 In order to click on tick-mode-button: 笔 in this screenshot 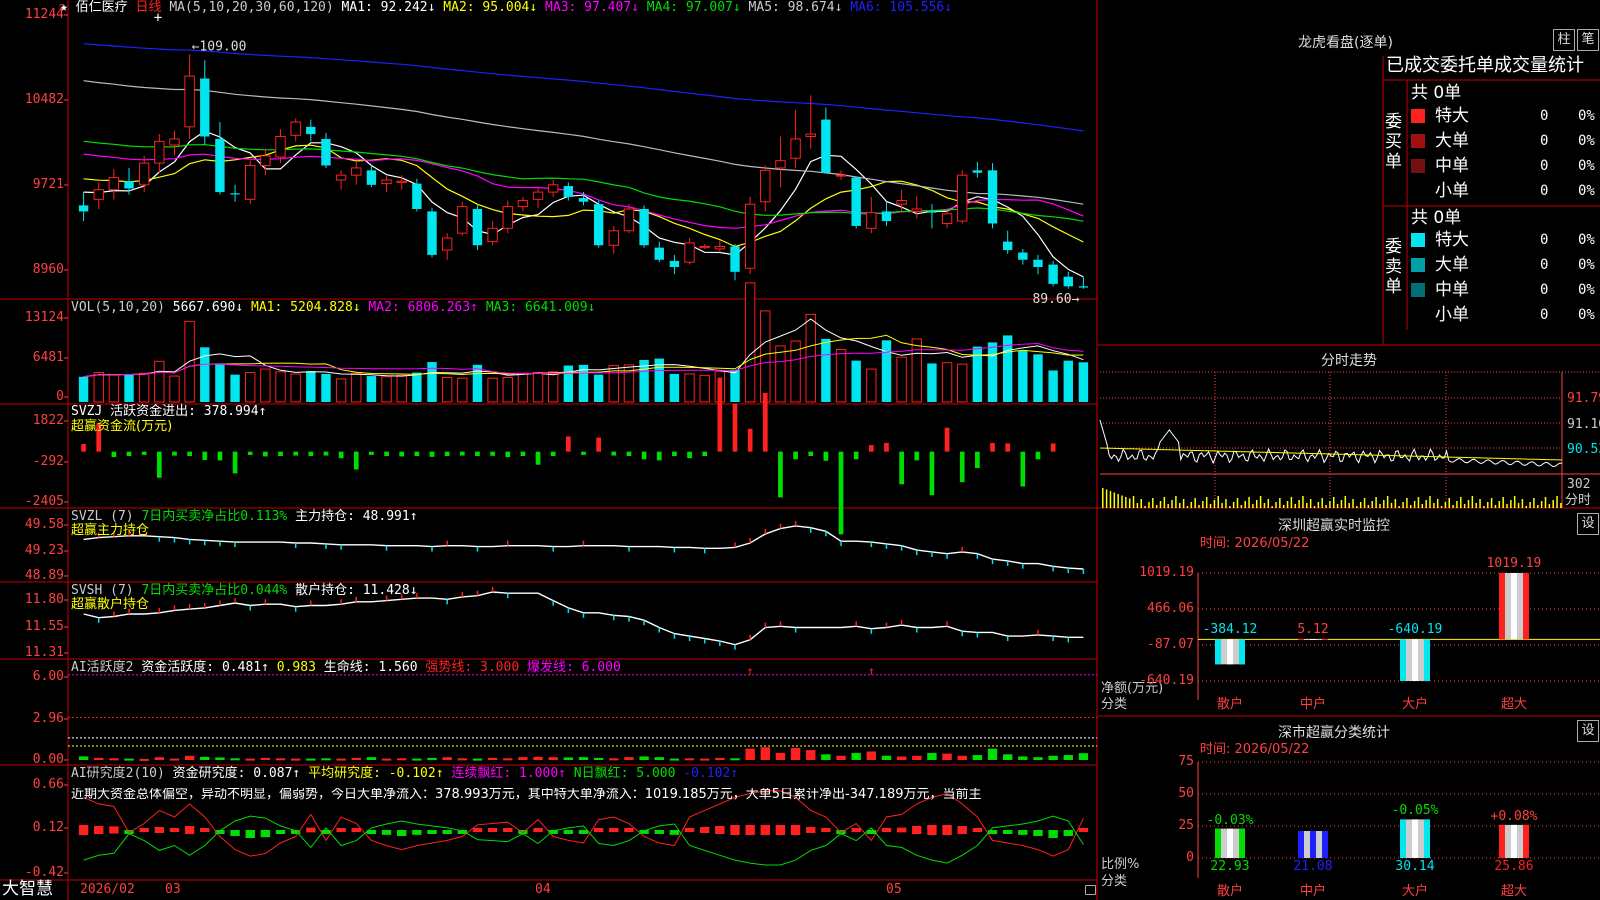, I will do `click(1588, 40)`.